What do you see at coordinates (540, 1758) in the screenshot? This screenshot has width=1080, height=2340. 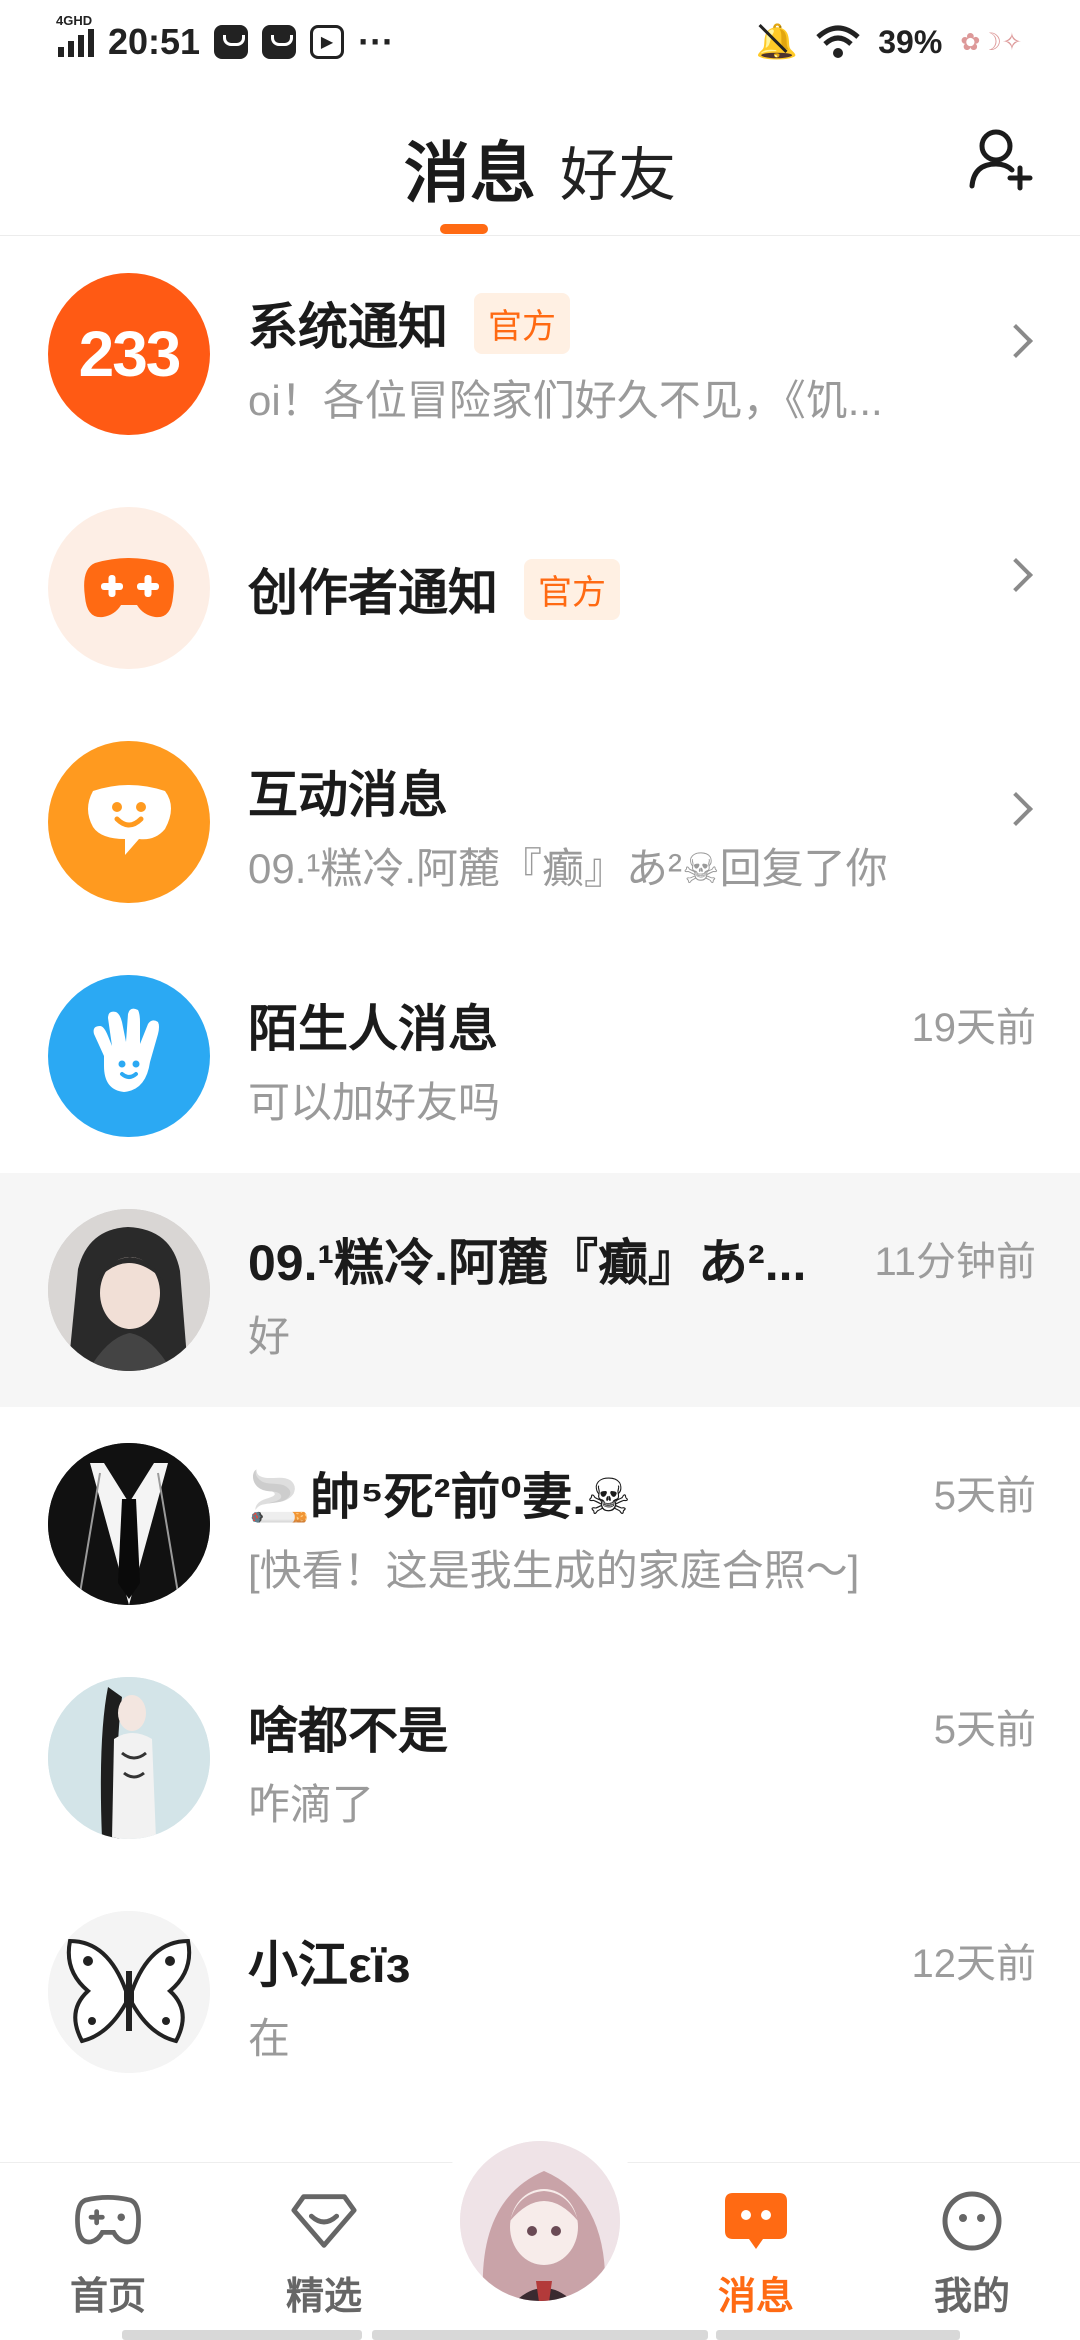 I see `conversation-user: 啥都不是 咋滴了 5天前` at bounding box center [540, 1758].